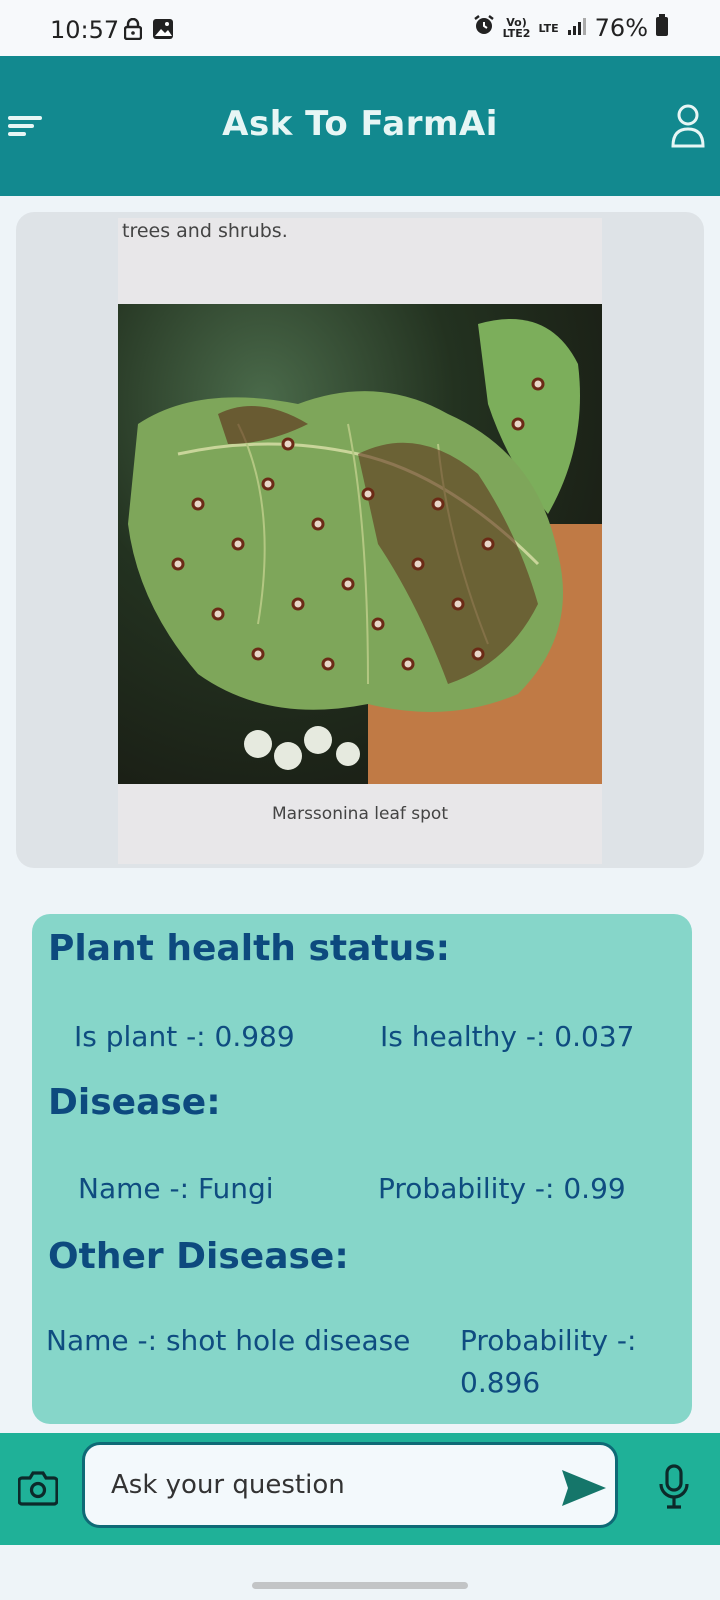 The width and height of the screenshot is (720, 1600). I want to click on status-right: Vo) LTE2 LTE 76%, so click(570, 28).